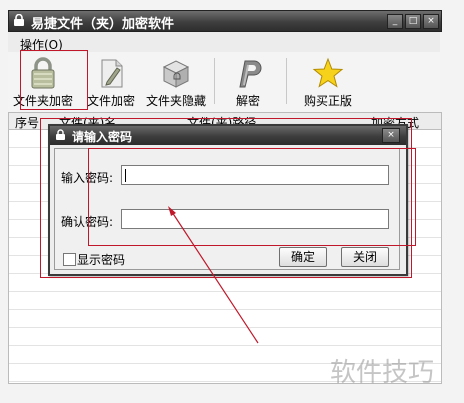 The image size is (464, 403). I want to click on close-button: ×, so click(431, 21).